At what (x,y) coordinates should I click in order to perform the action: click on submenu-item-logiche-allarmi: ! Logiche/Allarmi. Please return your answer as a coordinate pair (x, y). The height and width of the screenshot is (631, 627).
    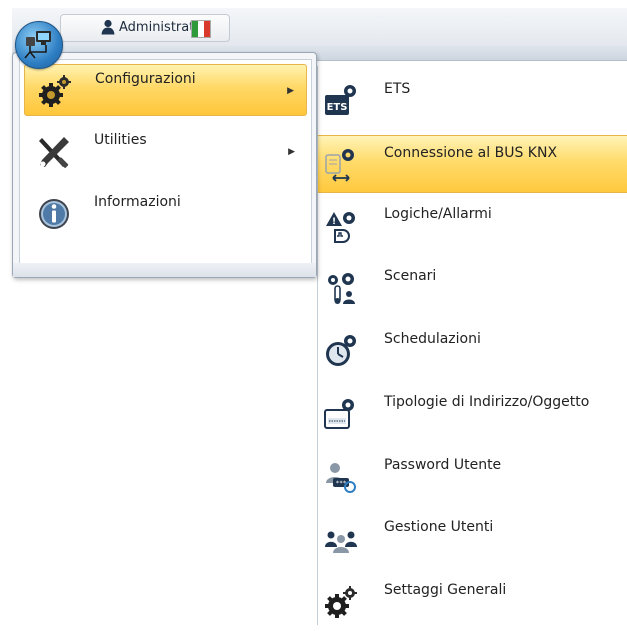
    Looking at the image, I should click on (472, 226).